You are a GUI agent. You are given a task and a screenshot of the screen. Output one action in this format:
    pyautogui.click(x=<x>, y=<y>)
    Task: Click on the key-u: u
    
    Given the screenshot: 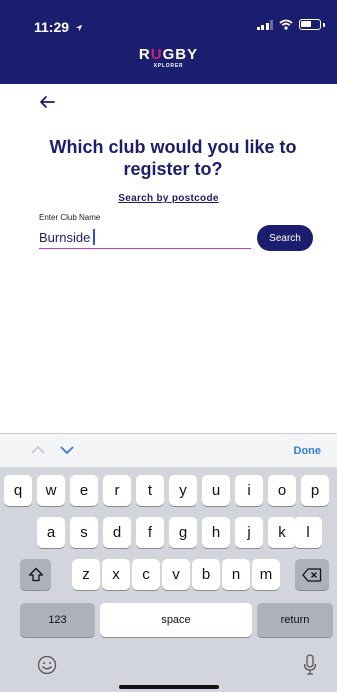 What is the action you would take?
    pyautogui.click(x=216, y=490)
    